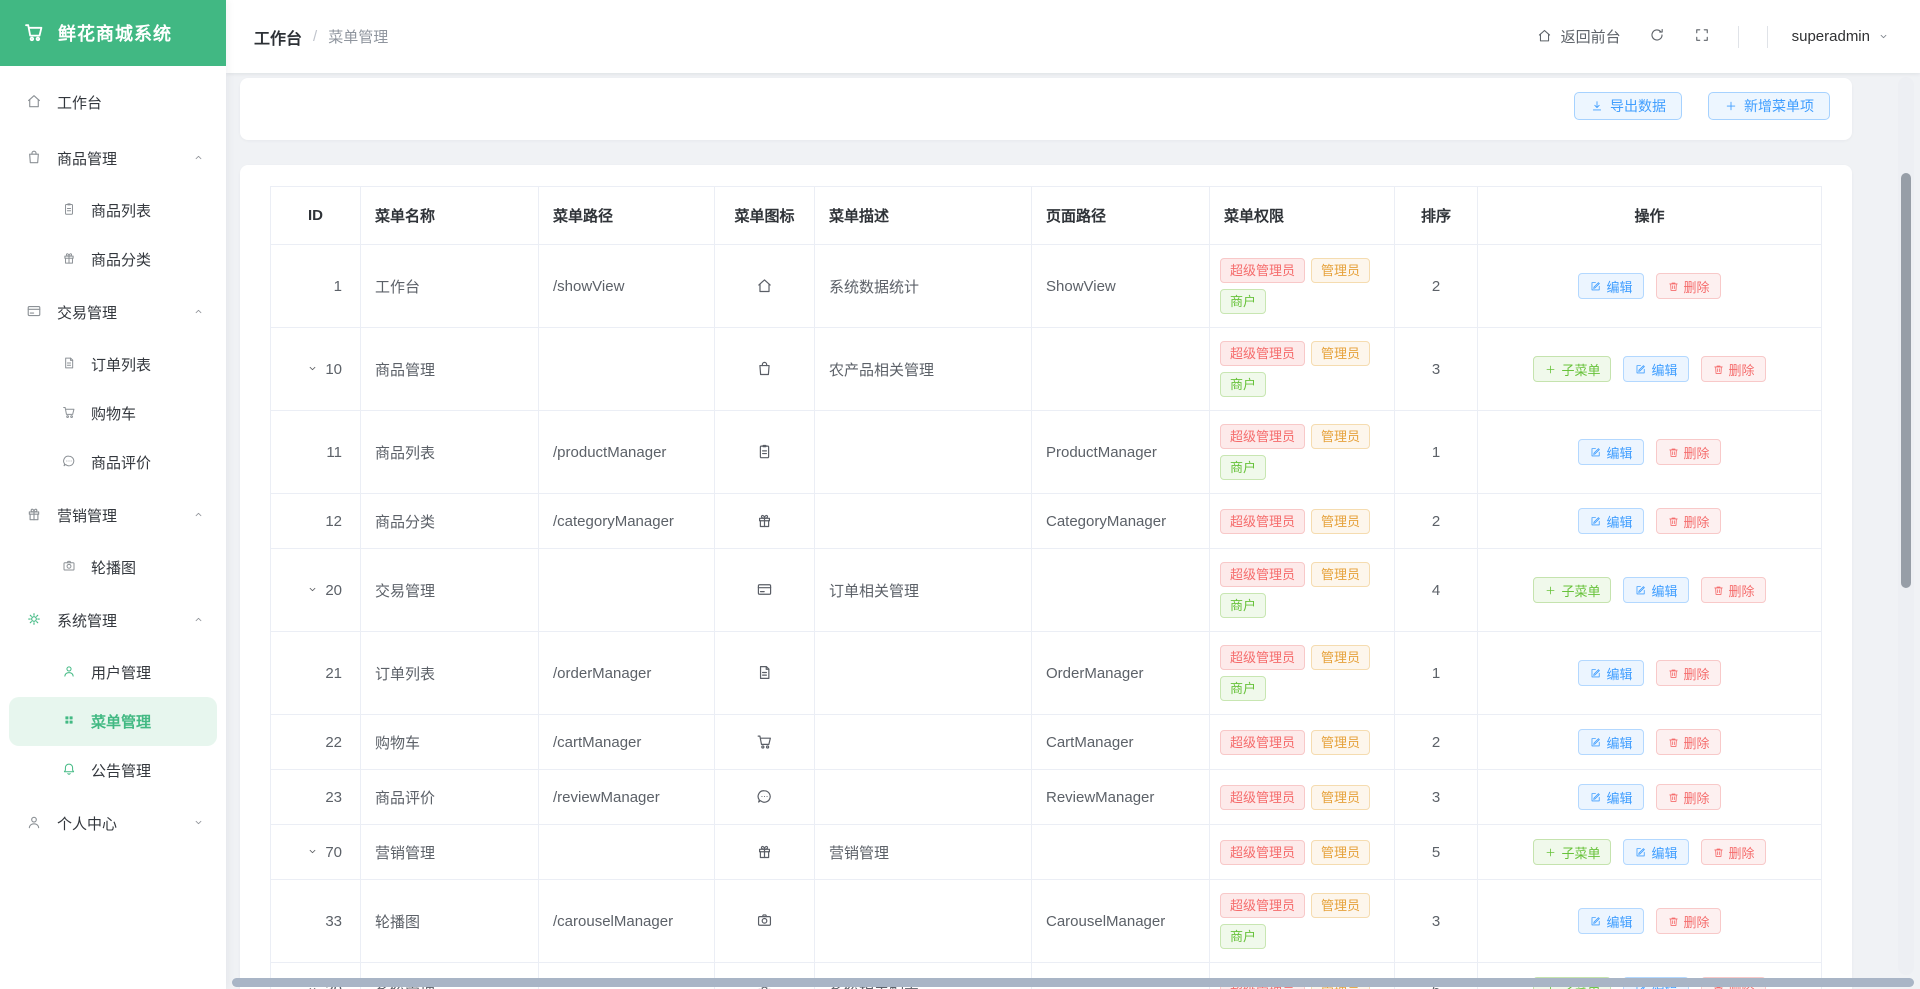 Image resolution: width=1920 pixels, height=989 pixels. I want to click on toolbar-buttons: 导出数据 新增菜单项, so click(1702, 106).